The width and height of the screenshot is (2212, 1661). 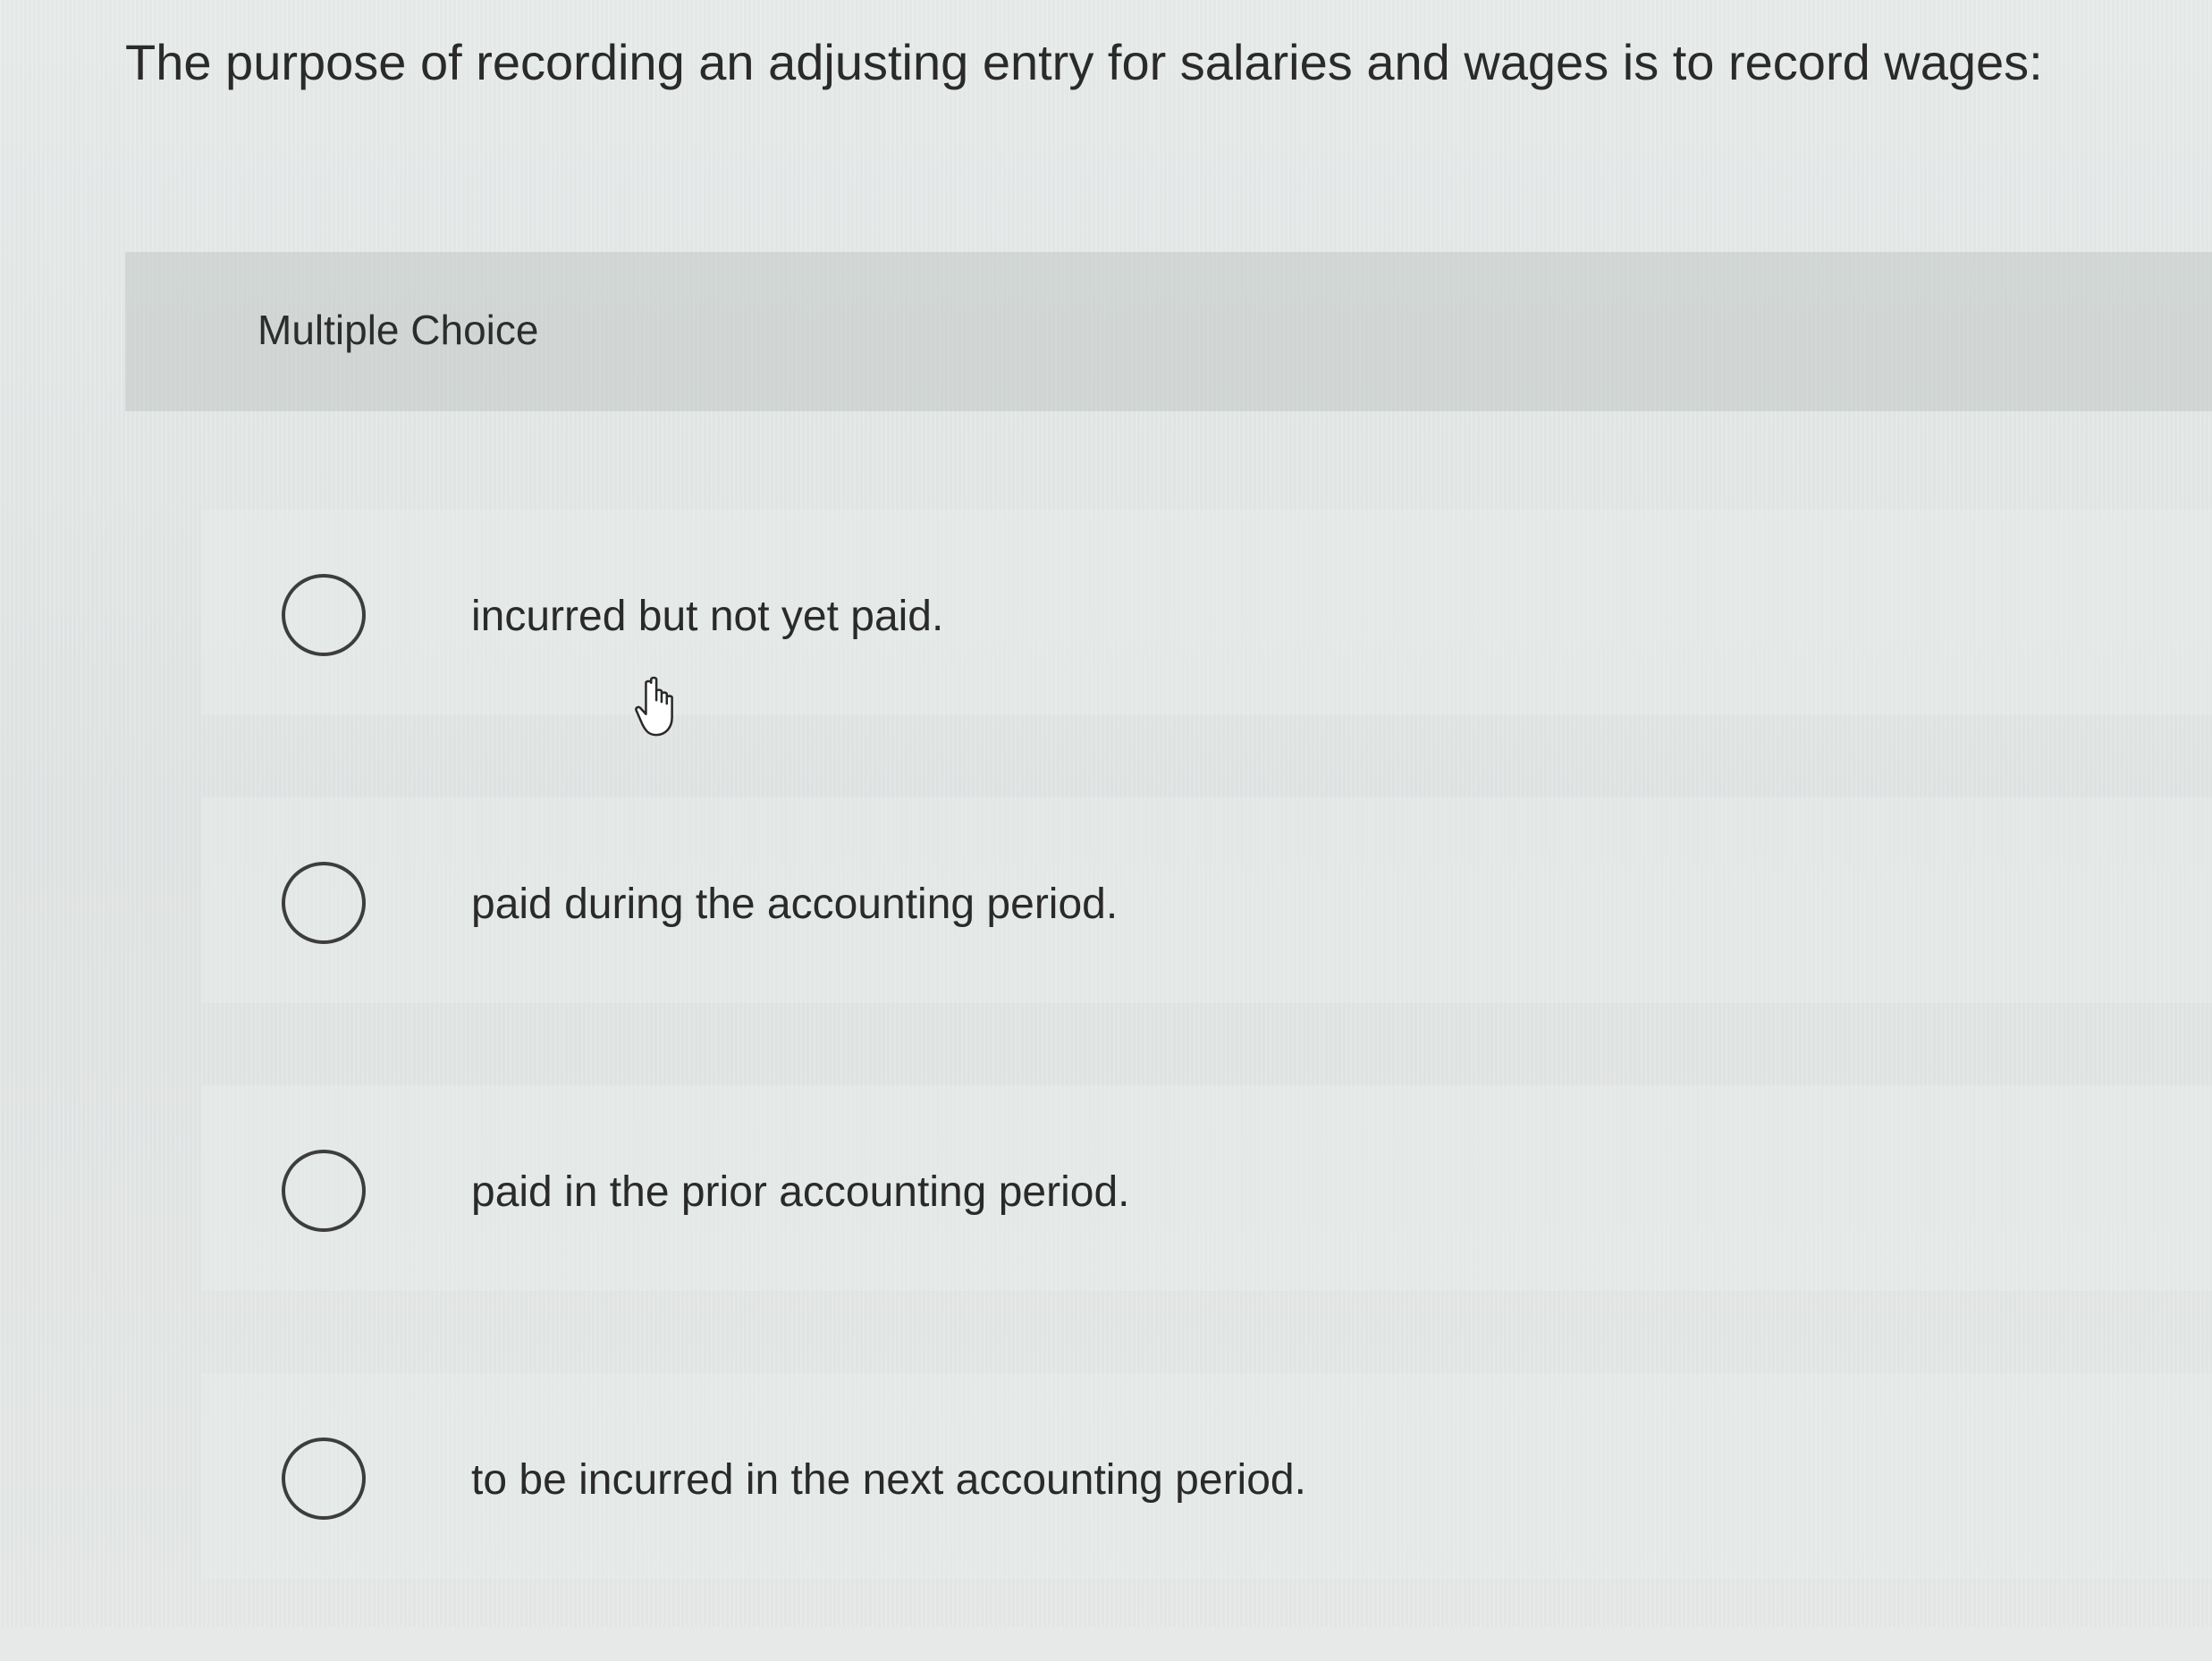 What do you see at coordinates (398, 330) in the screenshot?
I see `multiple-choice-label: Multiple Choice` at bounding box center [398, 330].